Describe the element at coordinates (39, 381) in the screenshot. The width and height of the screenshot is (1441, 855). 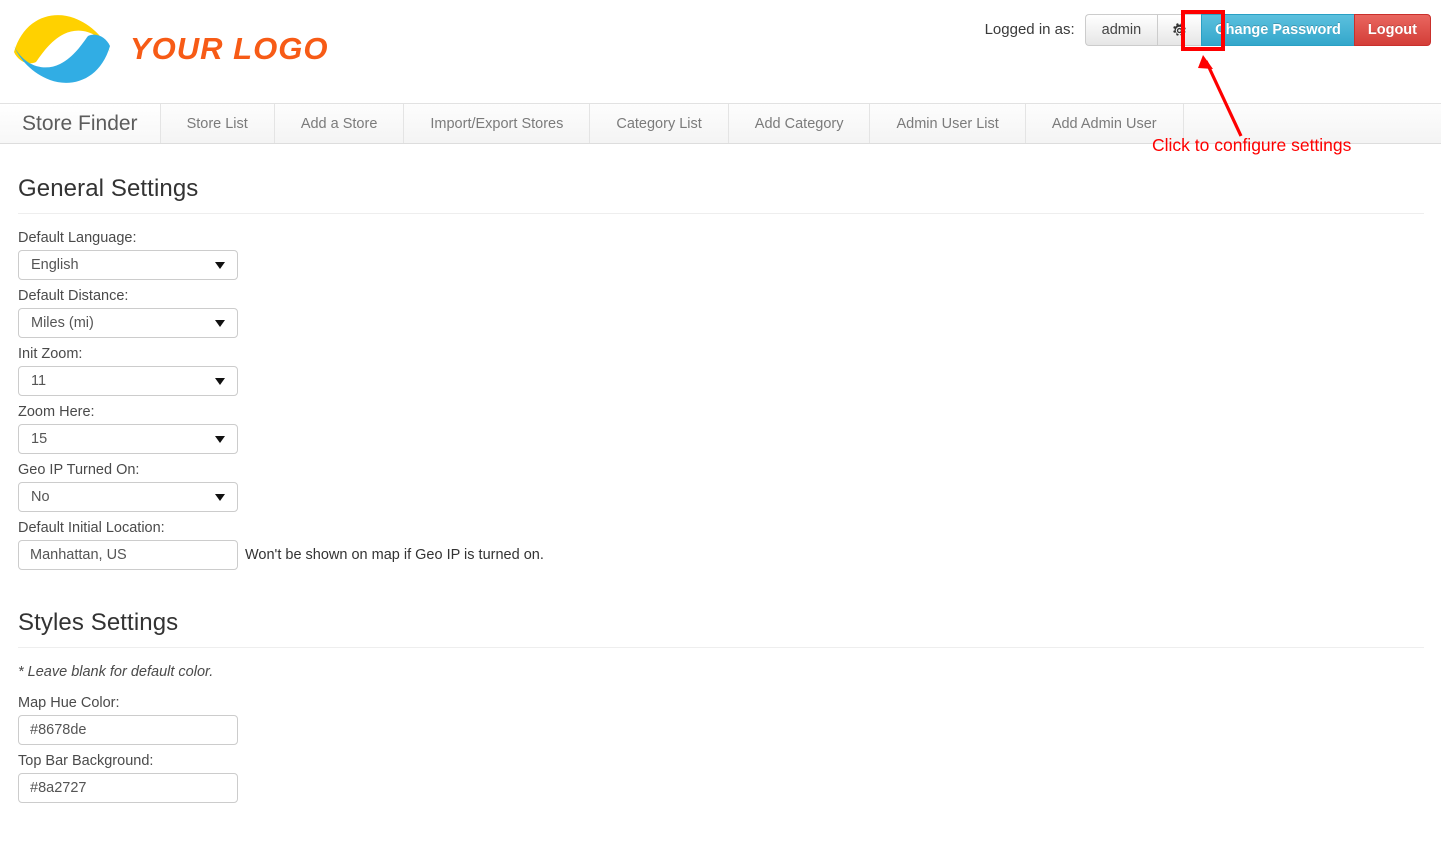
I see `select-value: 11` at that location.